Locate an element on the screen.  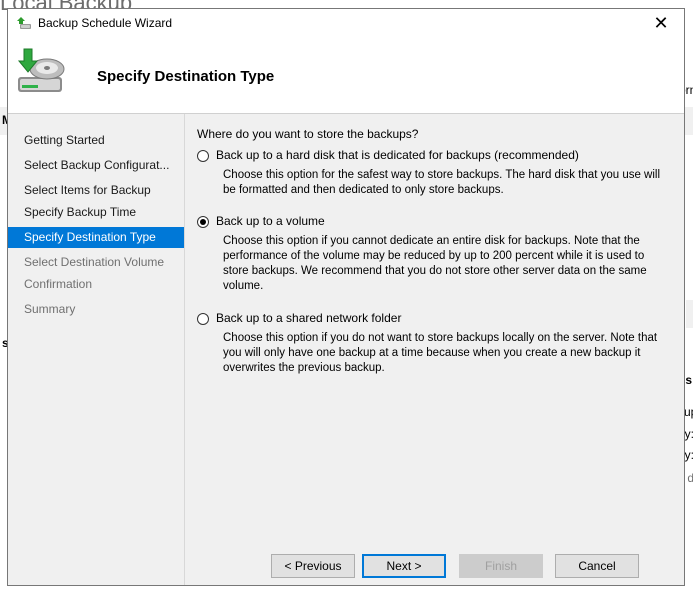
close-button: ✕ is located at coordinates (661, 23).